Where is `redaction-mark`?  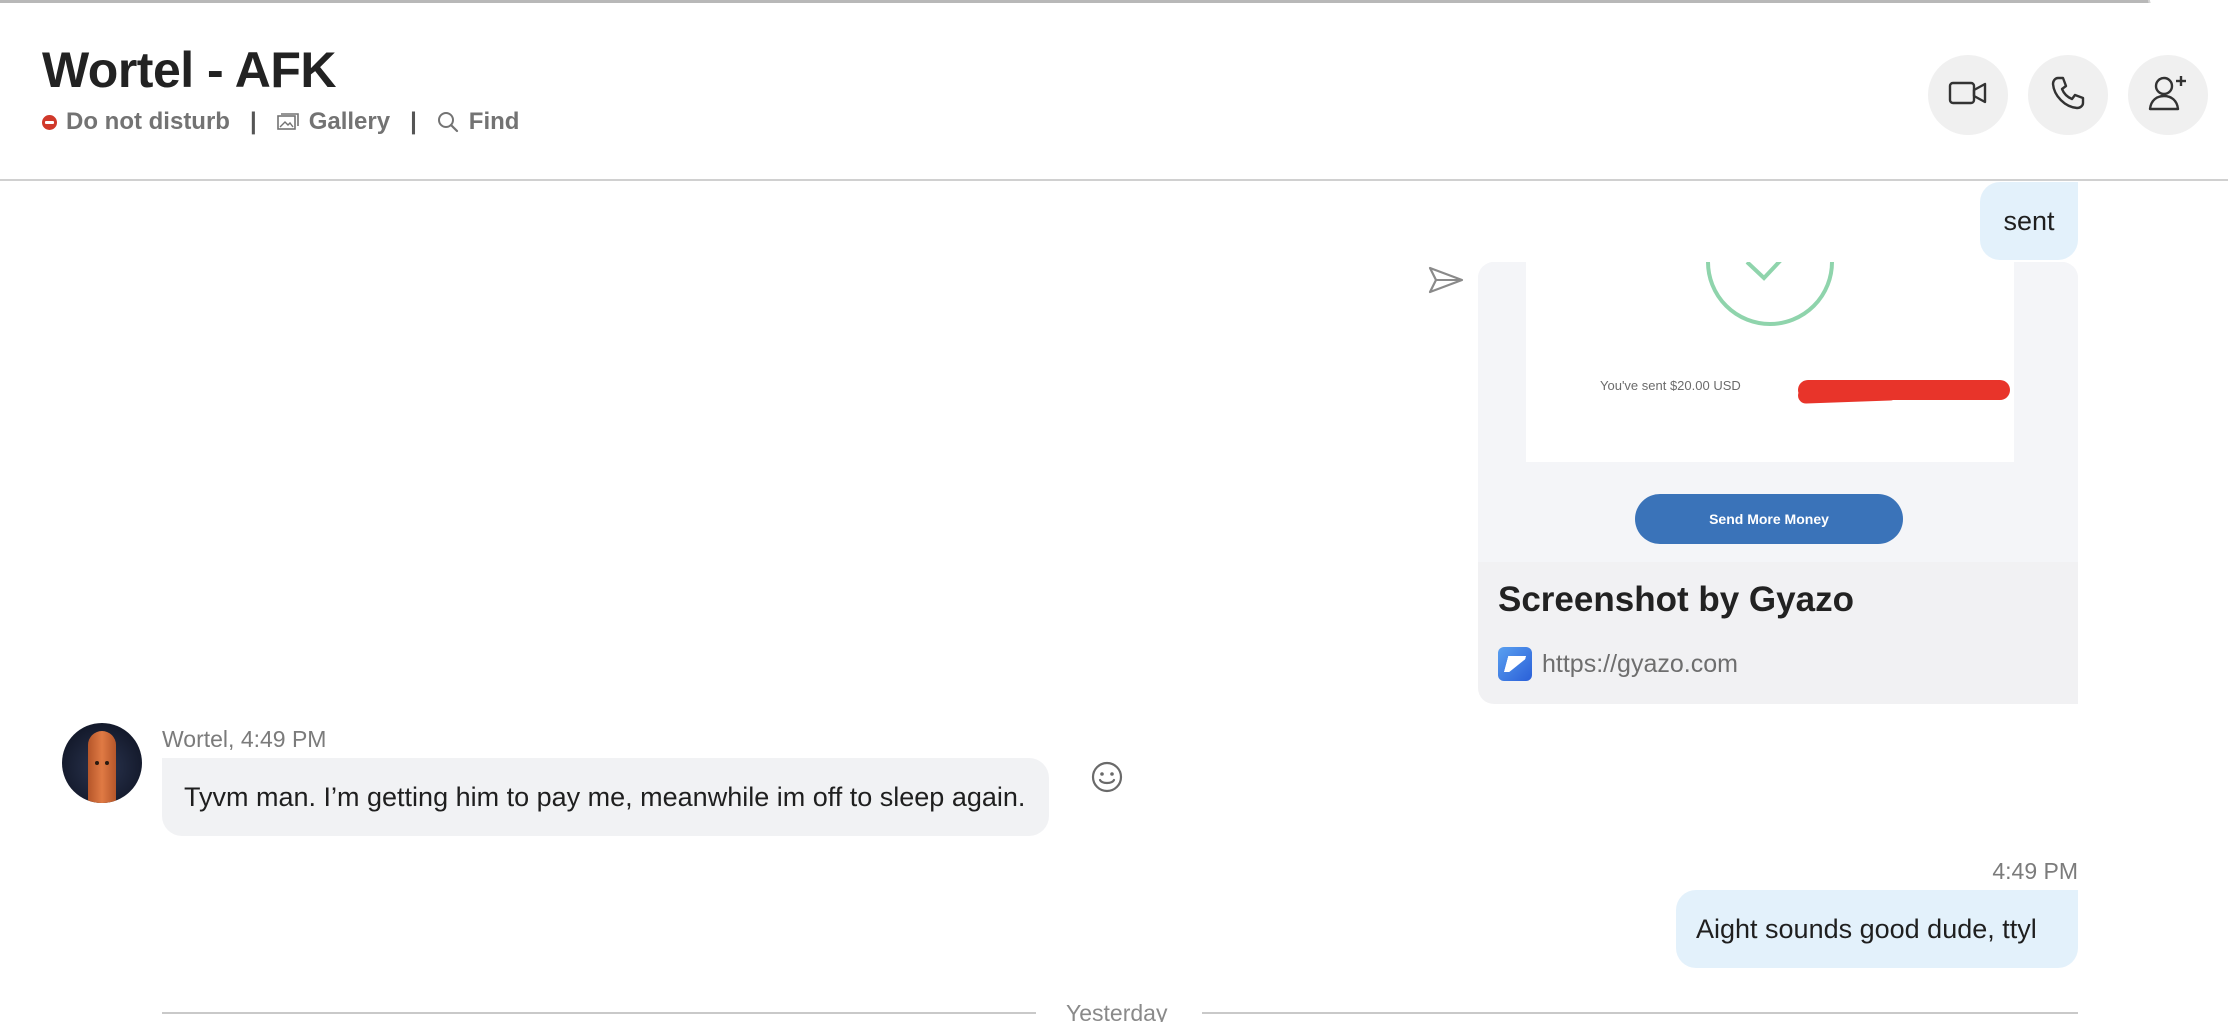
redaction-mark is located at coordinates (1848, 394).